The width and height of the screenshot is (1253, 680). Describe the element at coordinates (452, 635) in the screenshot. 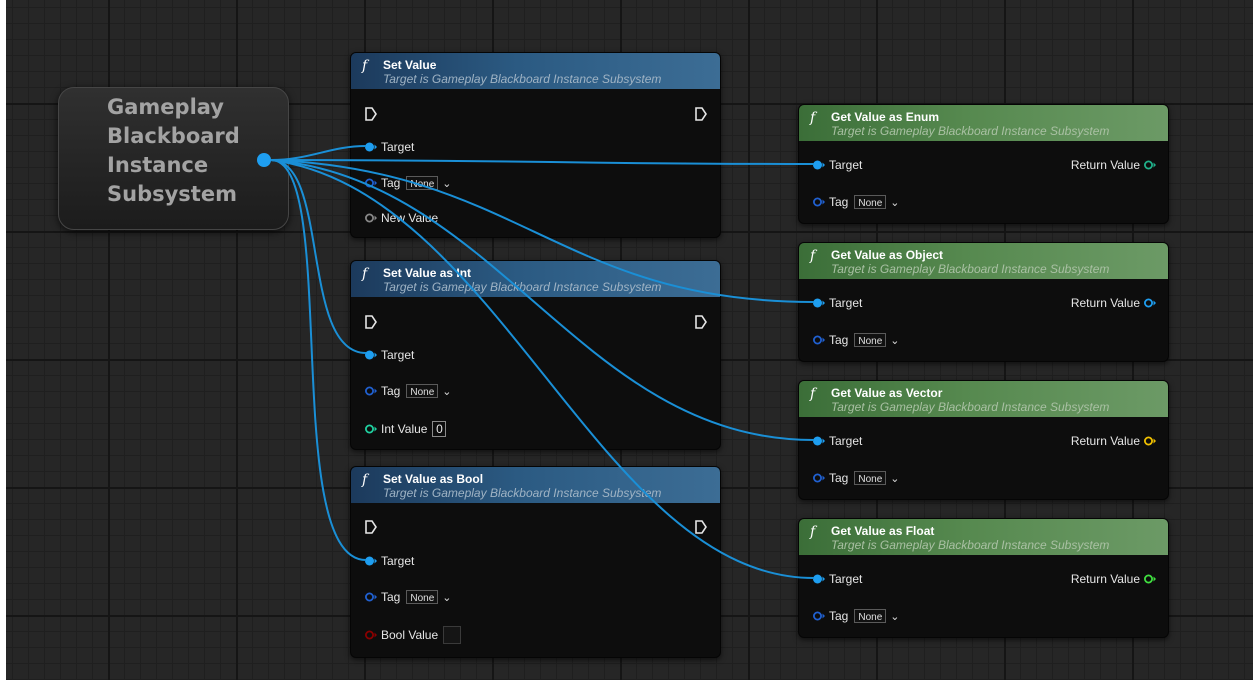

I see `bool-value-checkbox` at that location.